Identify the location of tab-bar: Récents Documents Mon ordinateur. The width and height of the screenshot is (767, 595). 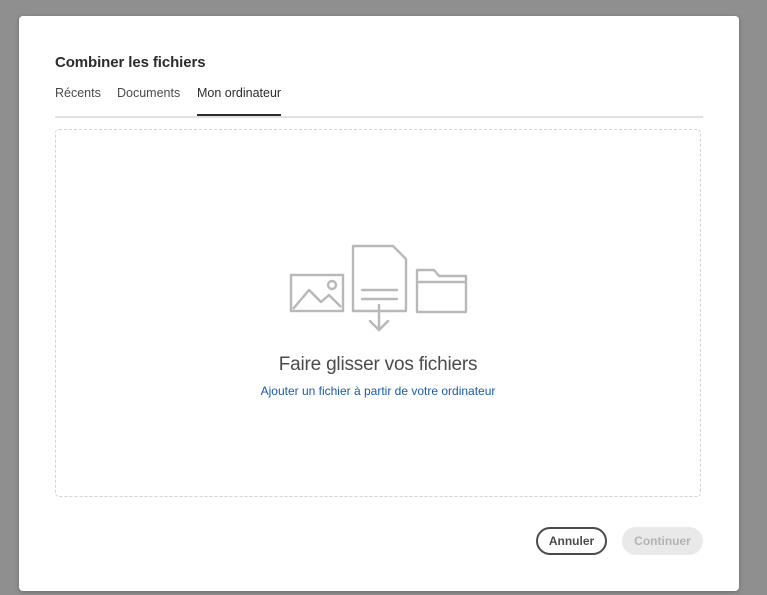
(379, 102).